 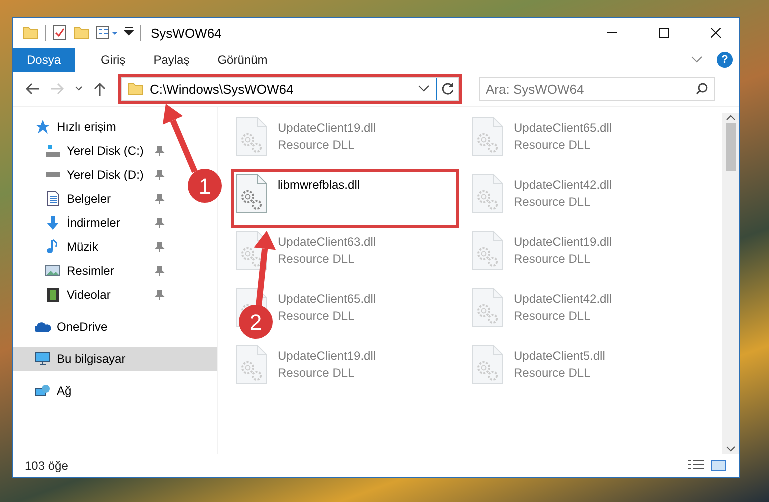 What do you see at coordinates (560, 356) in the screenshot?
I see `file-name: UpdateClient5.dll` at bounding box center [560, 356].